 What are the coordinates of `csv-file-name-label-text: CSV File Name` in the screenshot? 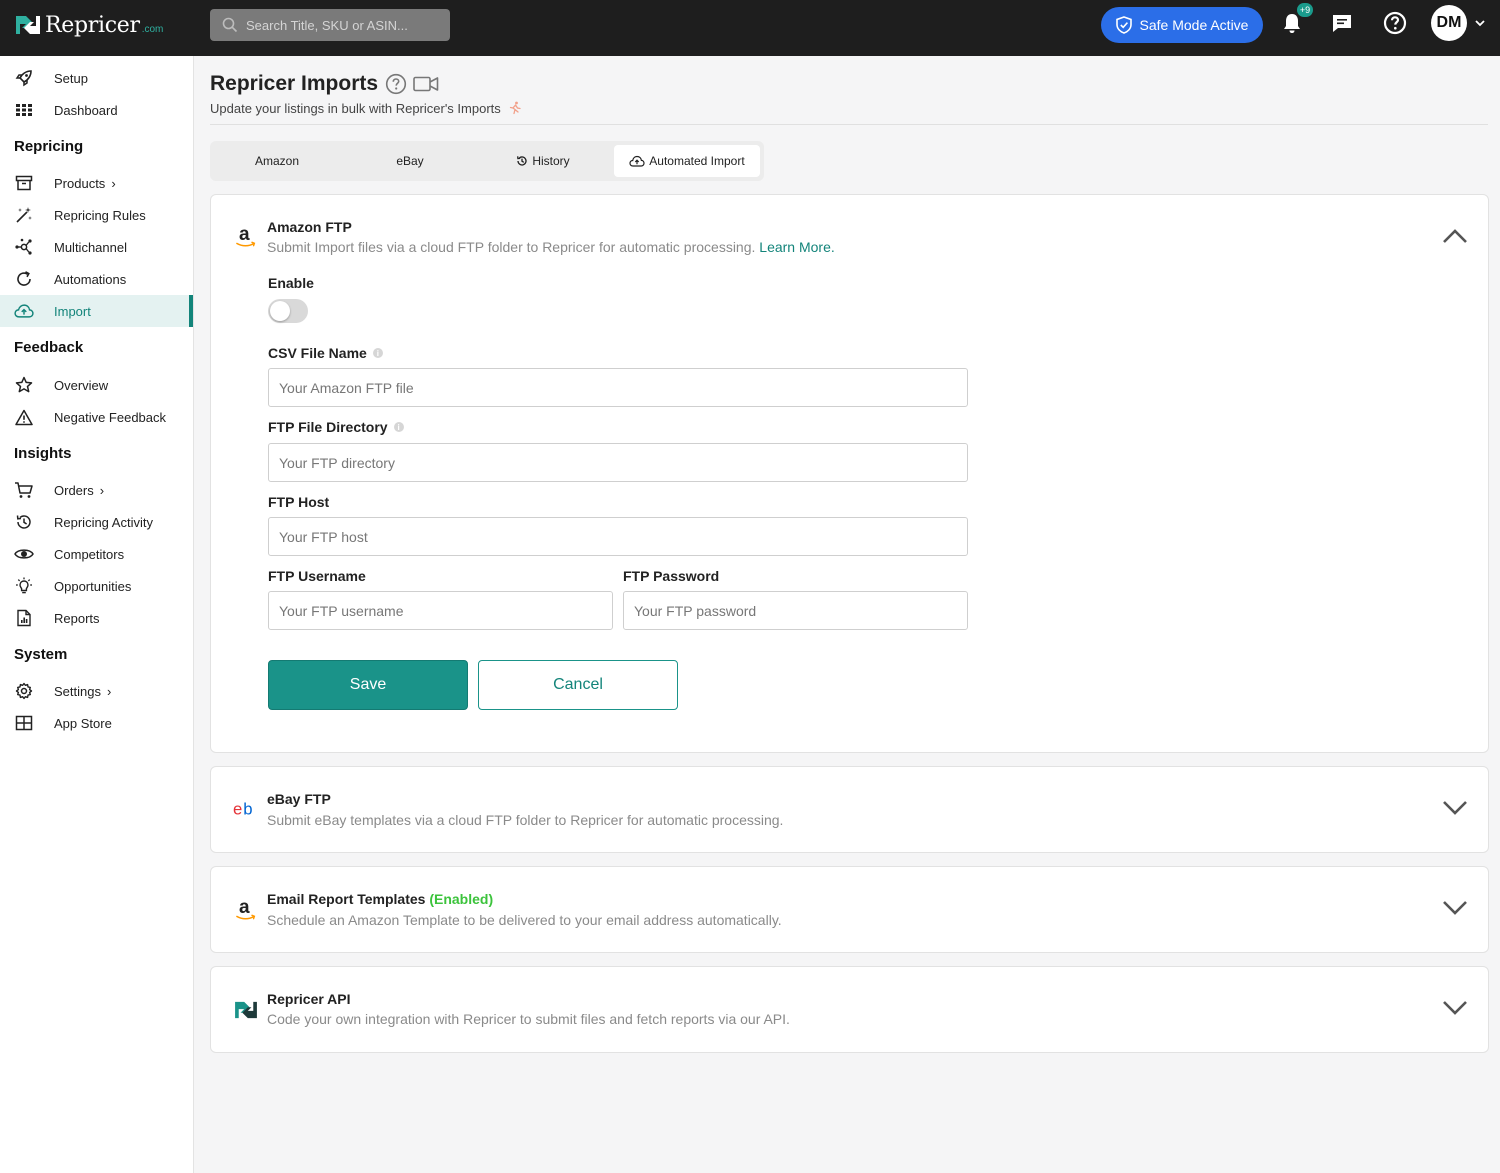 It's located at (317, 353).